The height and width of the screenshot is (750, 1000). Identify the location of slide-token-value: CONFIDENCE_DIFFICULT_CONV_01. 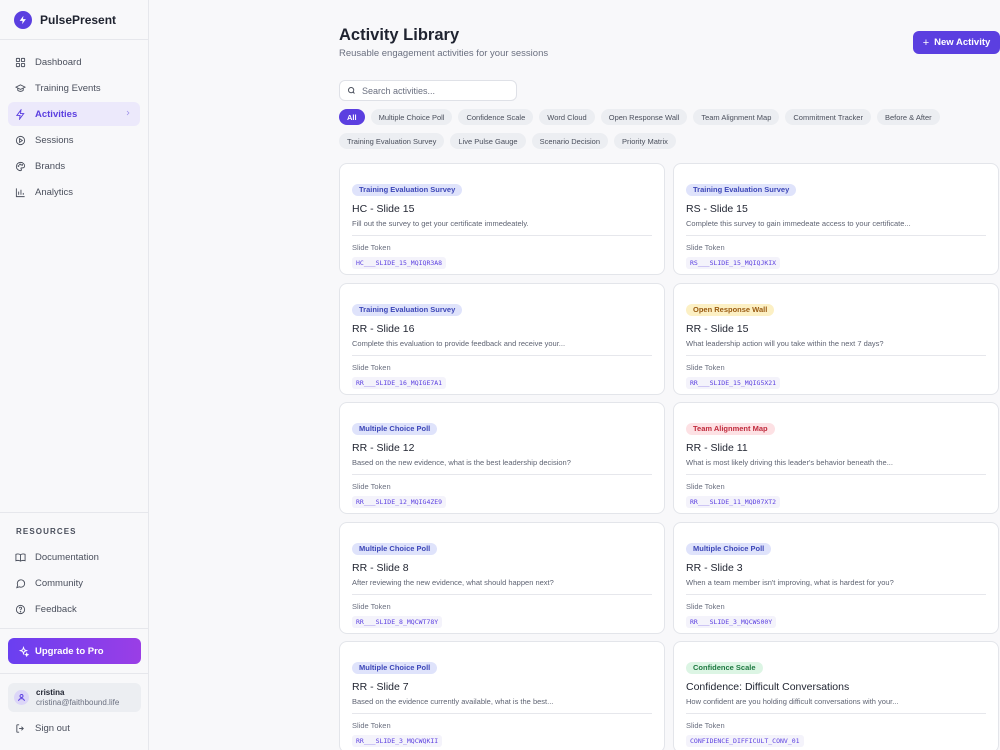
(745, 741).